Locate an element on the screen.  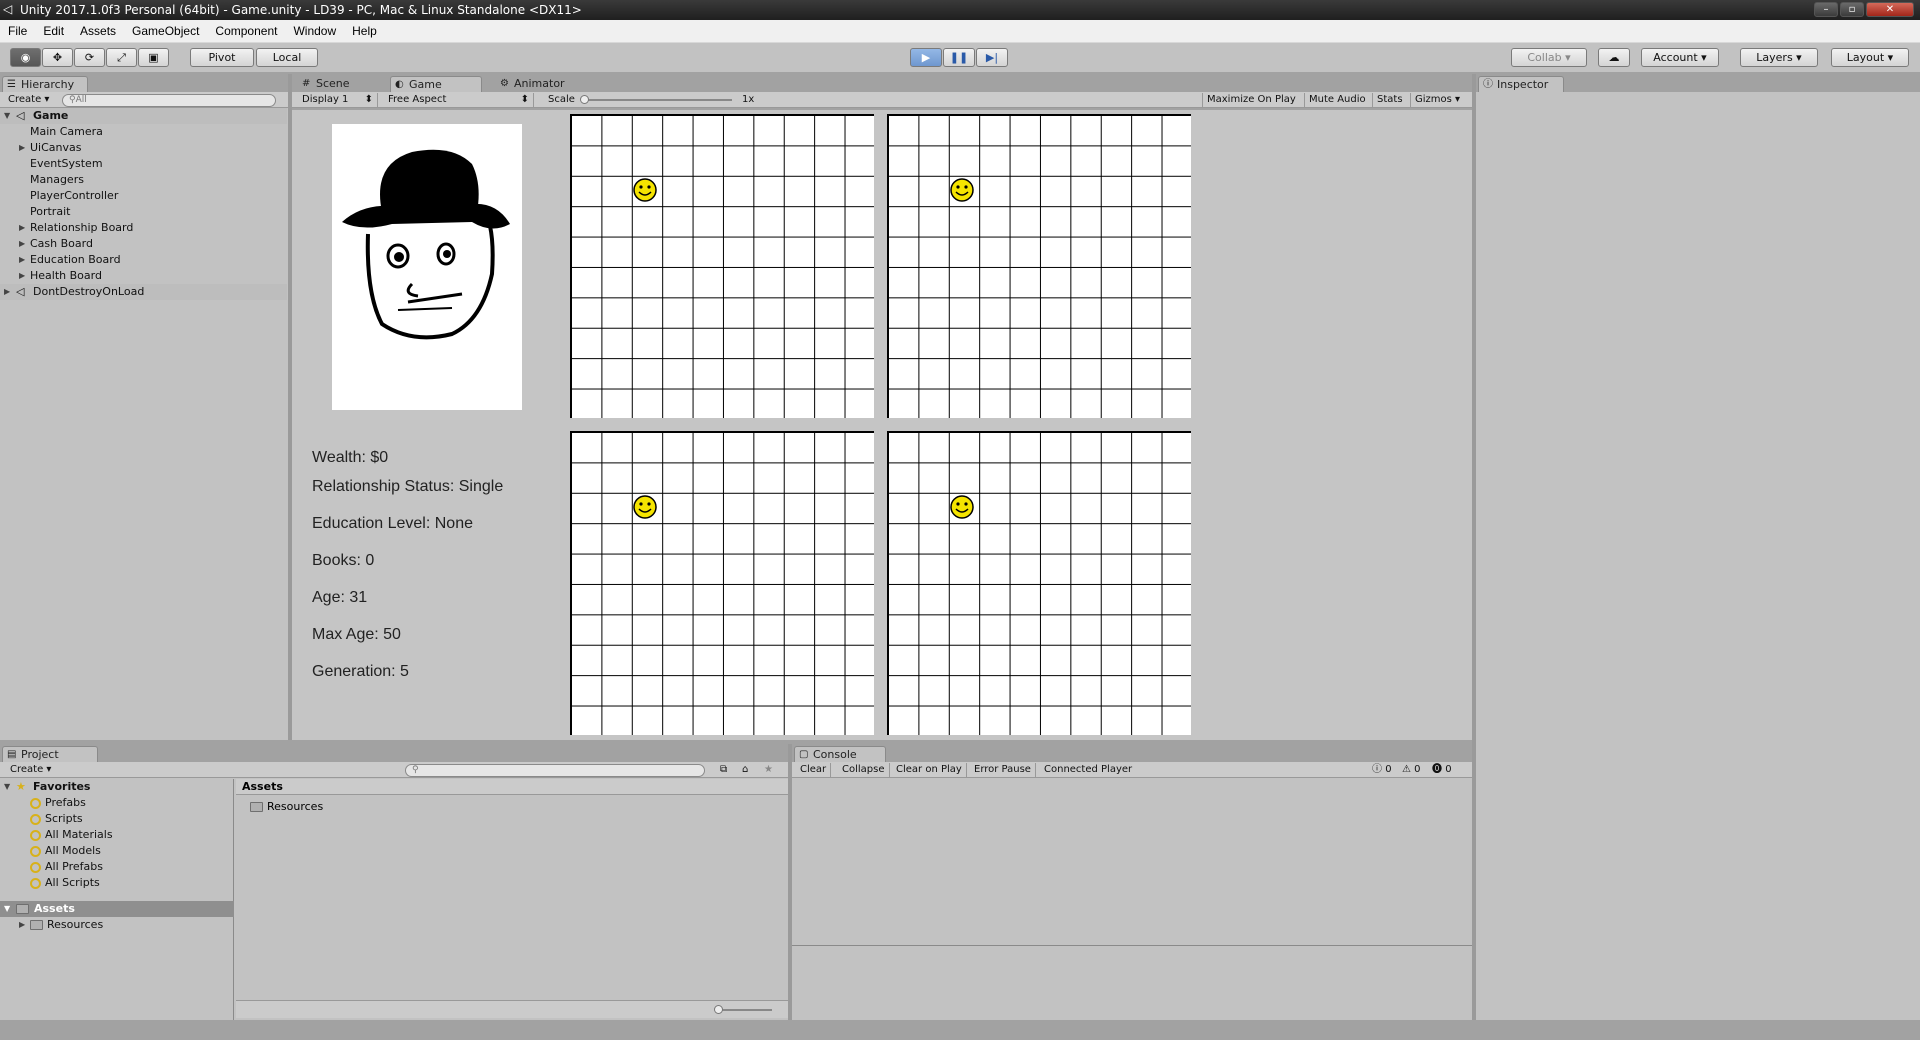
hierarchy-item-eventsystem: EventSystem is located at coordinates (143, 164).